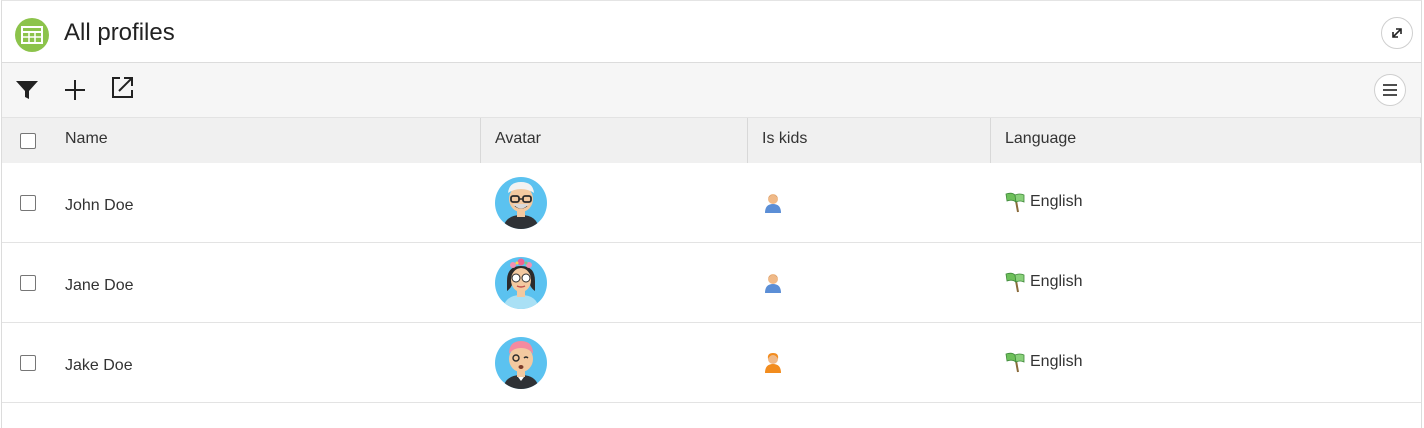  What do you see at coordinates (711, 32) in the screenshot?
I see `panel-header: All profiles` at bounding box center [711, 32].